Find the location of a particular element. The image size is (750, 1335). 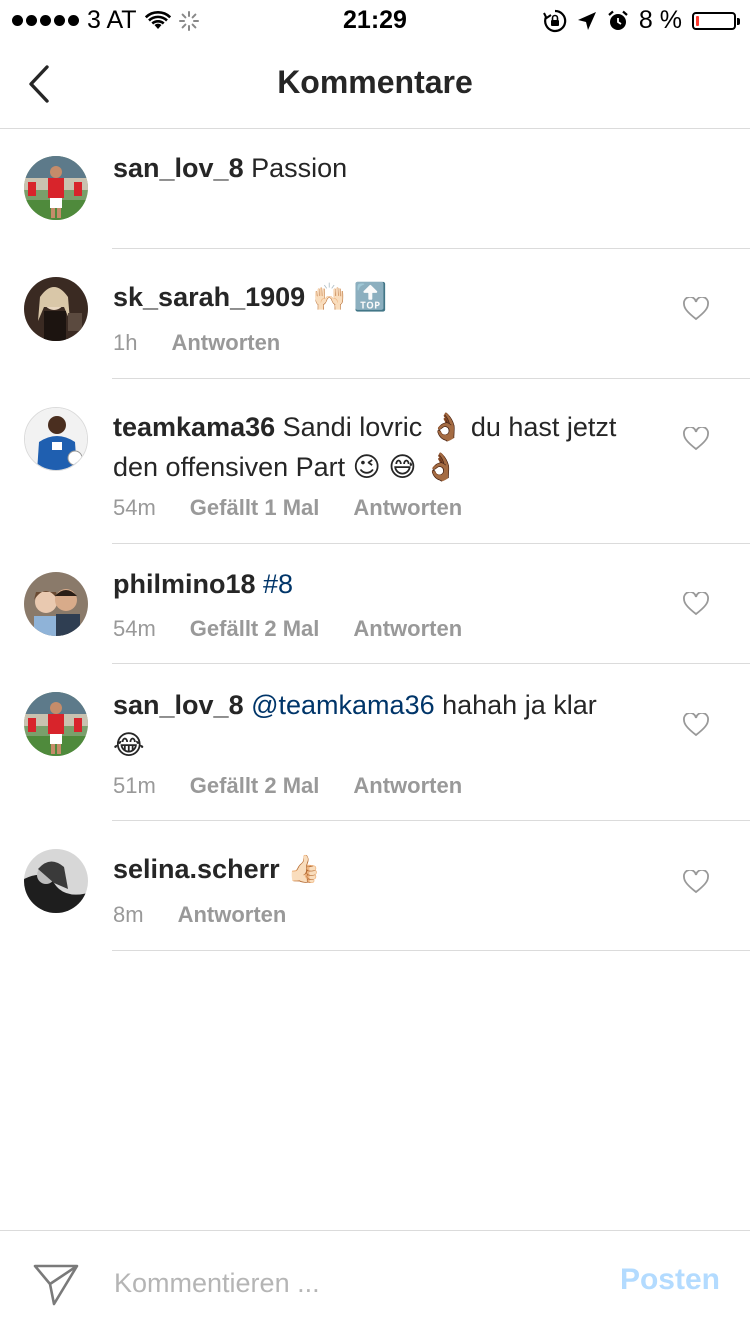

status-right: 8 % is located at coordinates (641, 20).